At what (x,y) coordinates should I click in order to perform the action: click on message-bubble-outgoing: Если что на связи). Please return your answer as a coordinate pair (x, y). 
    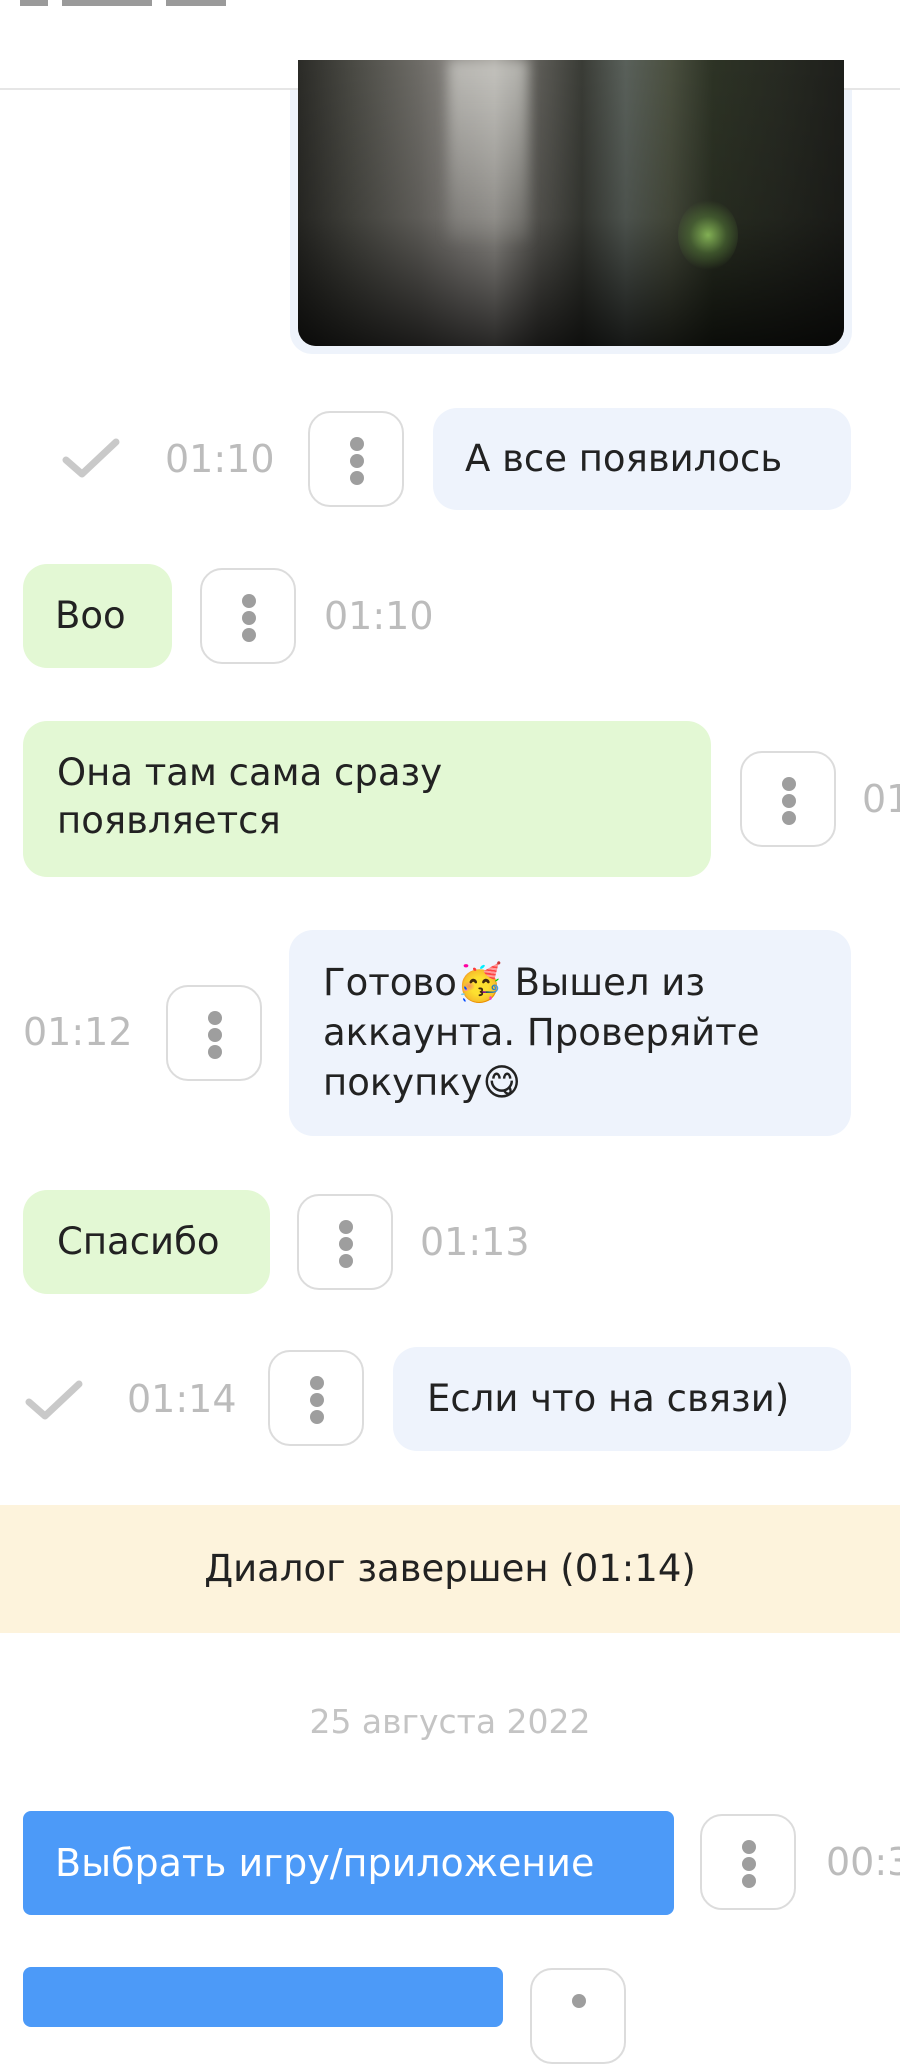
    Looking at the image, I should click on (622, 1399).